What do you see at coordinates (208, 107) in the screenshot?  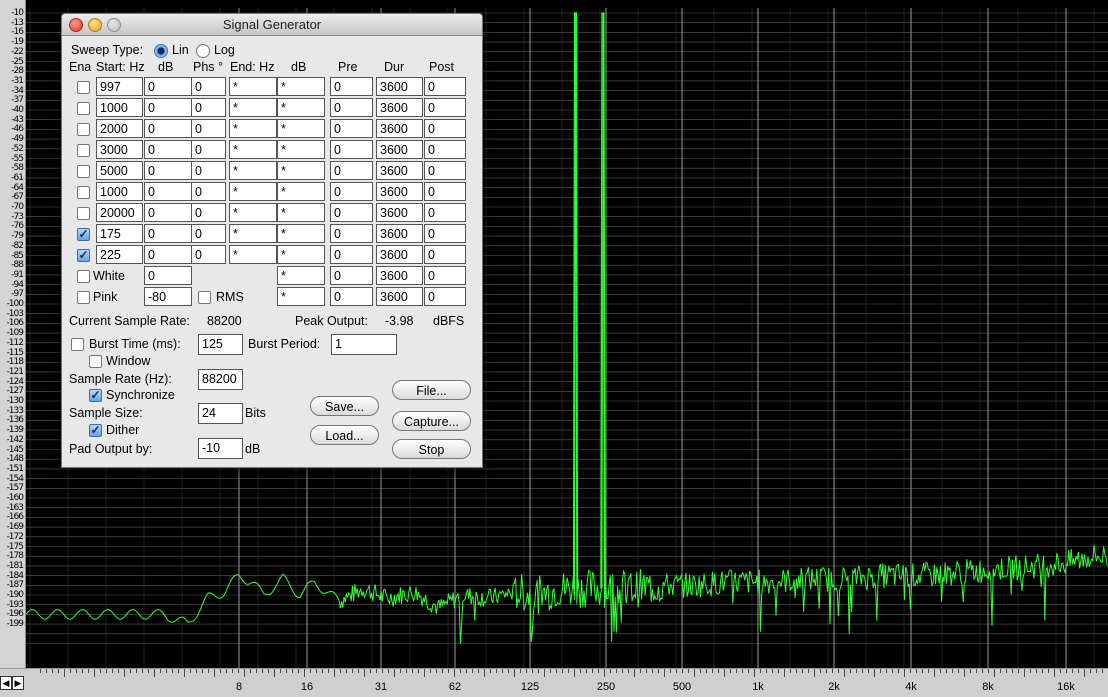 I see `row-2-phs-field: 0` at bounding box center [208, 107].